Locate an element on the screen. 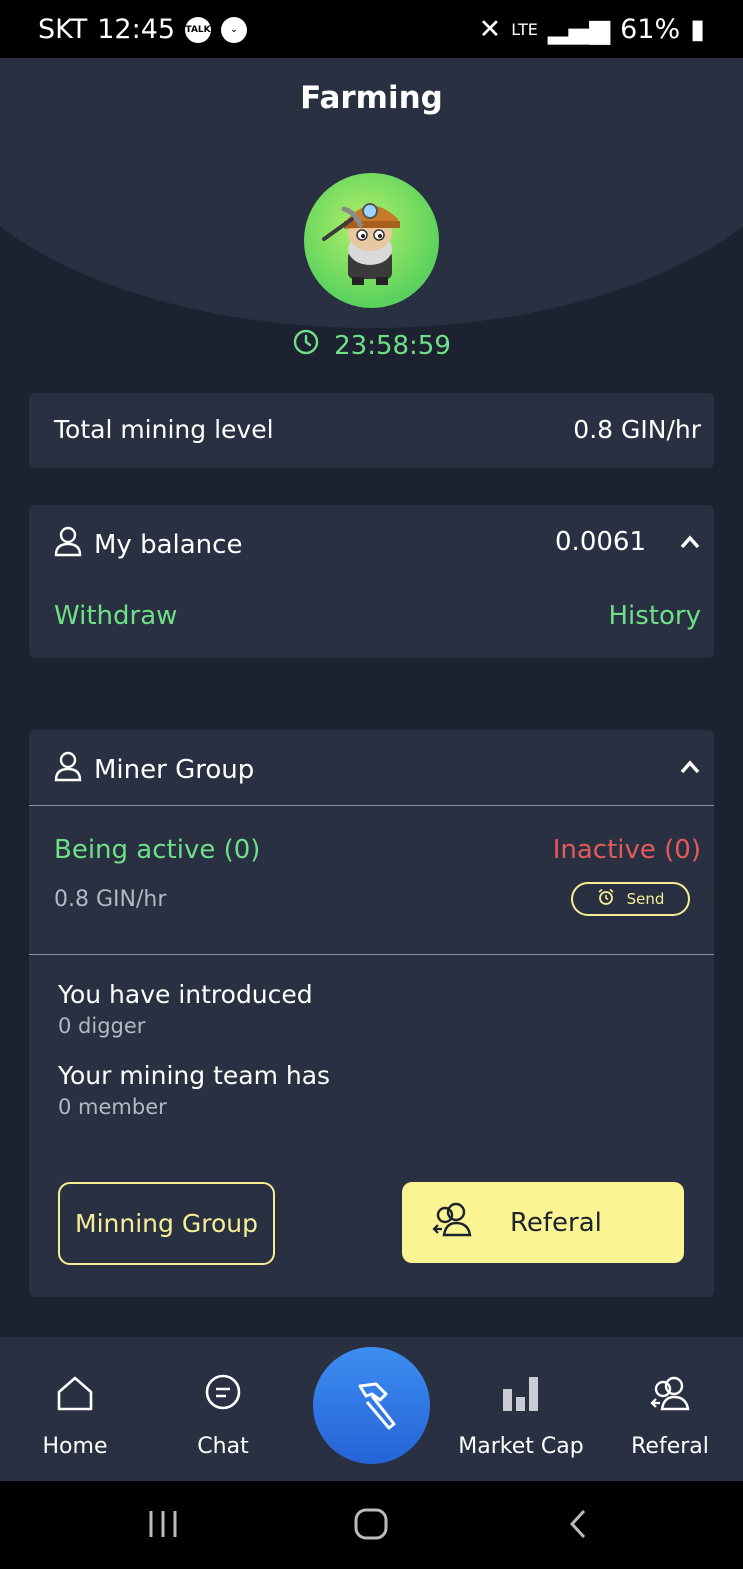 This screenshot has height=1569, width=743. balance-label: My balance is located at coordinates (168, 544).